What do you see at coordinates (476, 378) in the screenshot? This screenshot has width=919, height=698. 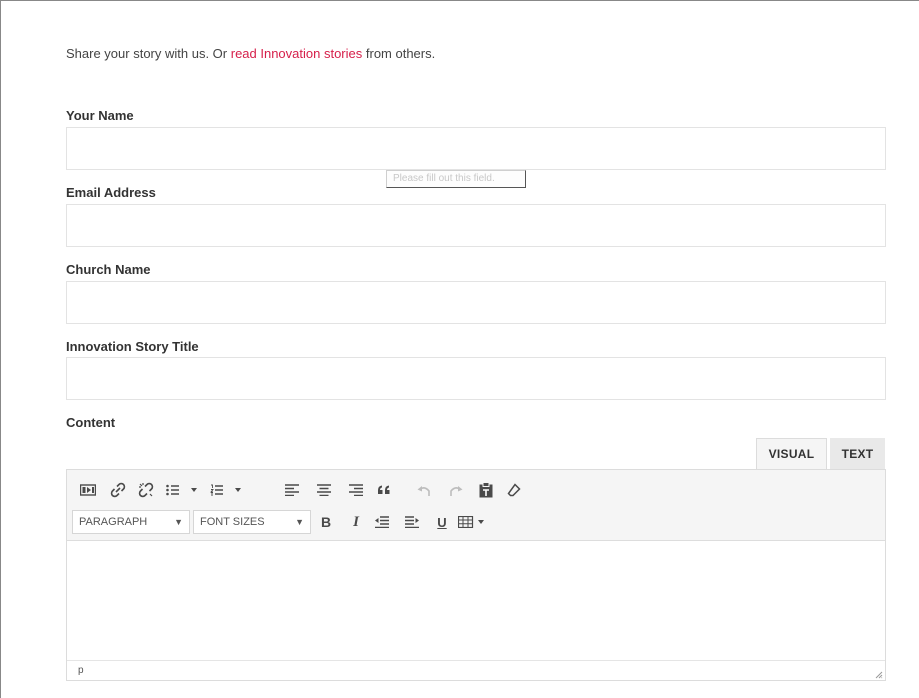 I see `story-title-input` at bounding box center [476, 378].